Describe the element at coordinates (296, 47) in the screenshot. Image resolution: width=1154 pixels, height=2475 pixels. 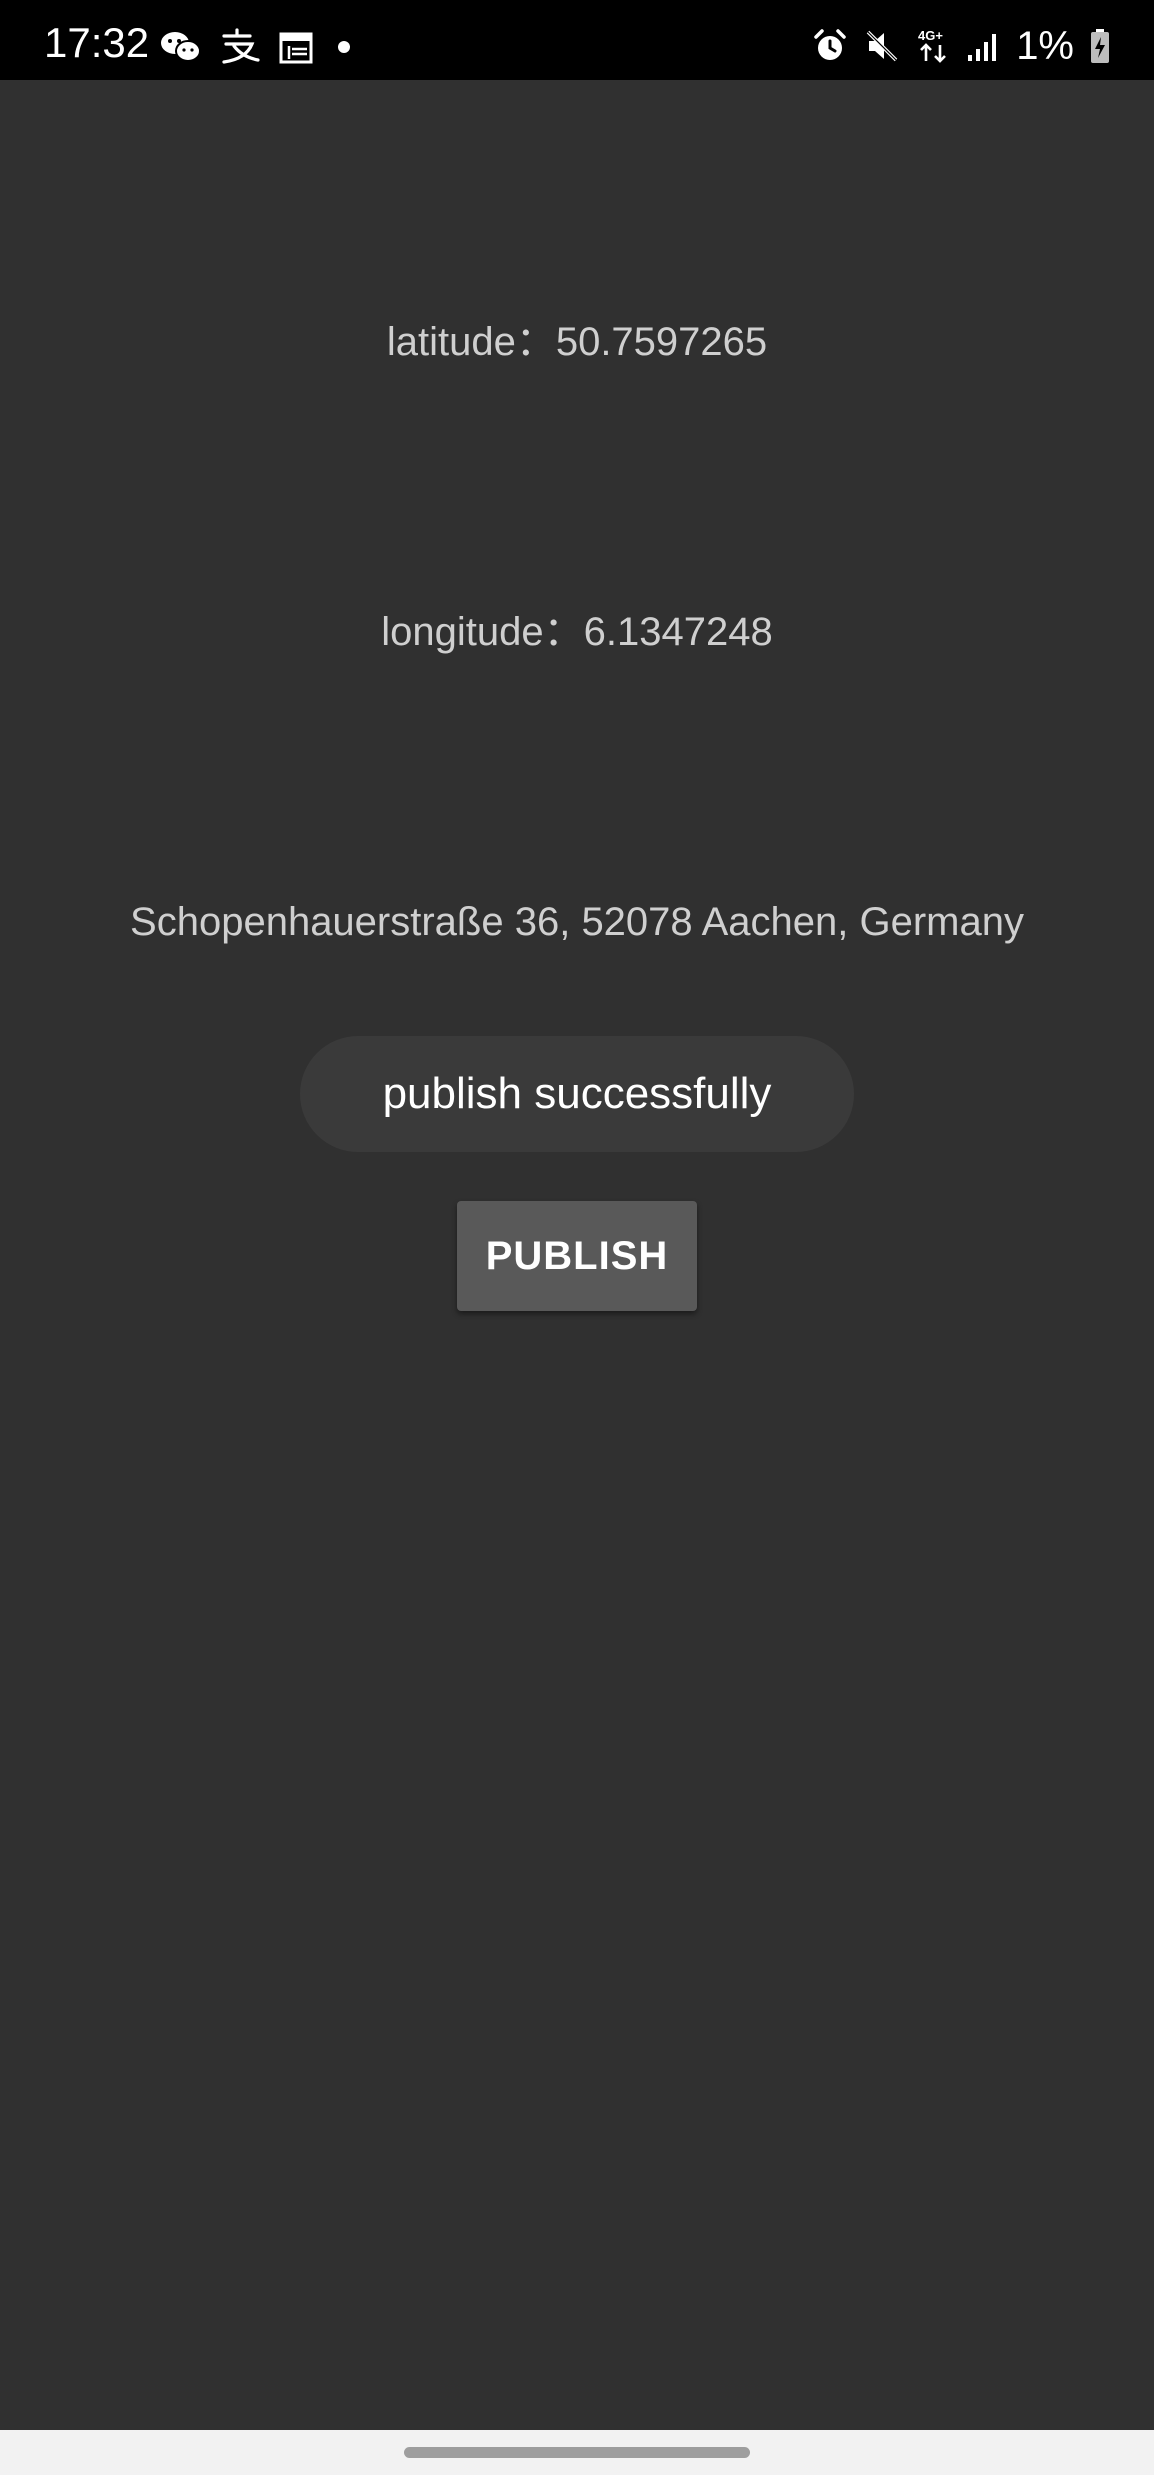
I see `calendar-icon` at that location.